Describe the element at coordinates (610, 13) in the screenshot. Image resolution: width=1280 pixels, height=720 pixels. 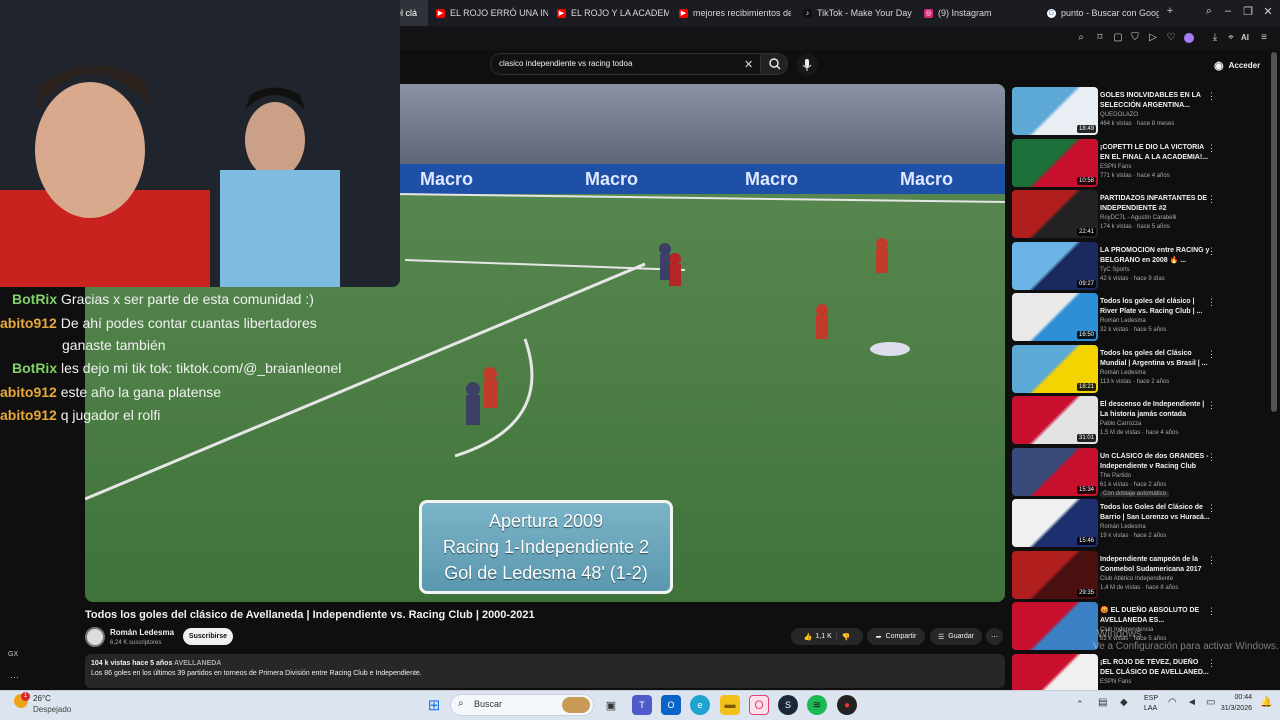
I see `tab-youtube-2: ▶ EL ROJO Y LA ACADEMI` at that location.